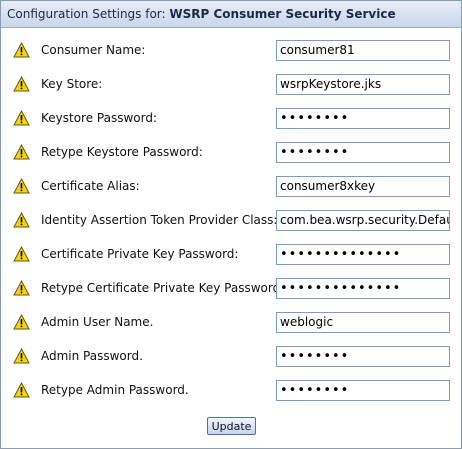  What do you see at coordinates (140, 254) in the screenshot?
I see `cert-private-key-password-label: Certificate Private Key Password:` at bounding box center [140, 254].